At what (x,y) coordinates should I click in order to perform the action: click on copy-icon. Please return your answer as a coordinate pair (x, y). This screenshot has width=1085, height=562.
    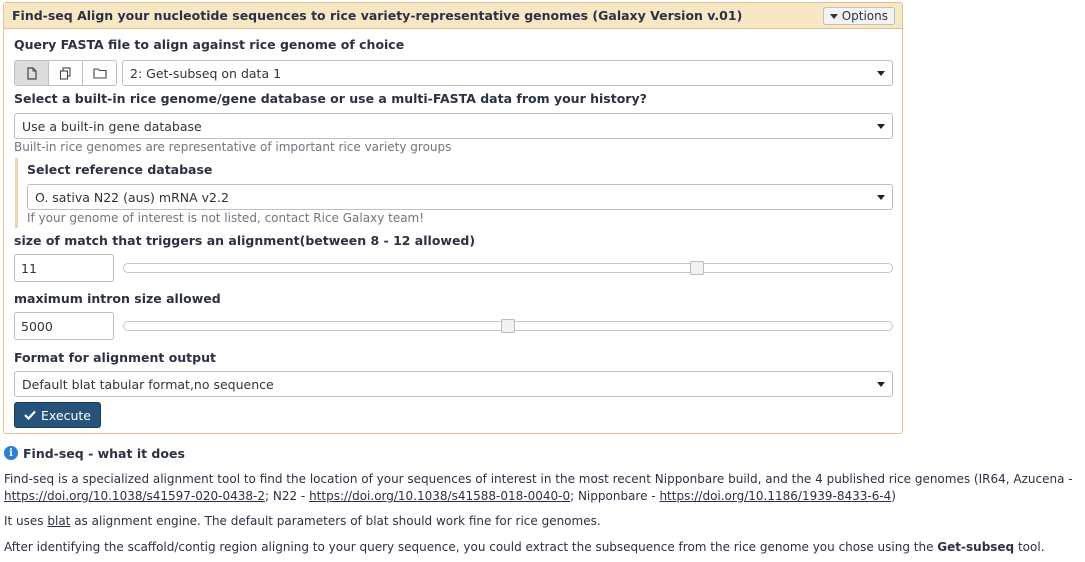
    Looking at the image, I should click on (65, 73).